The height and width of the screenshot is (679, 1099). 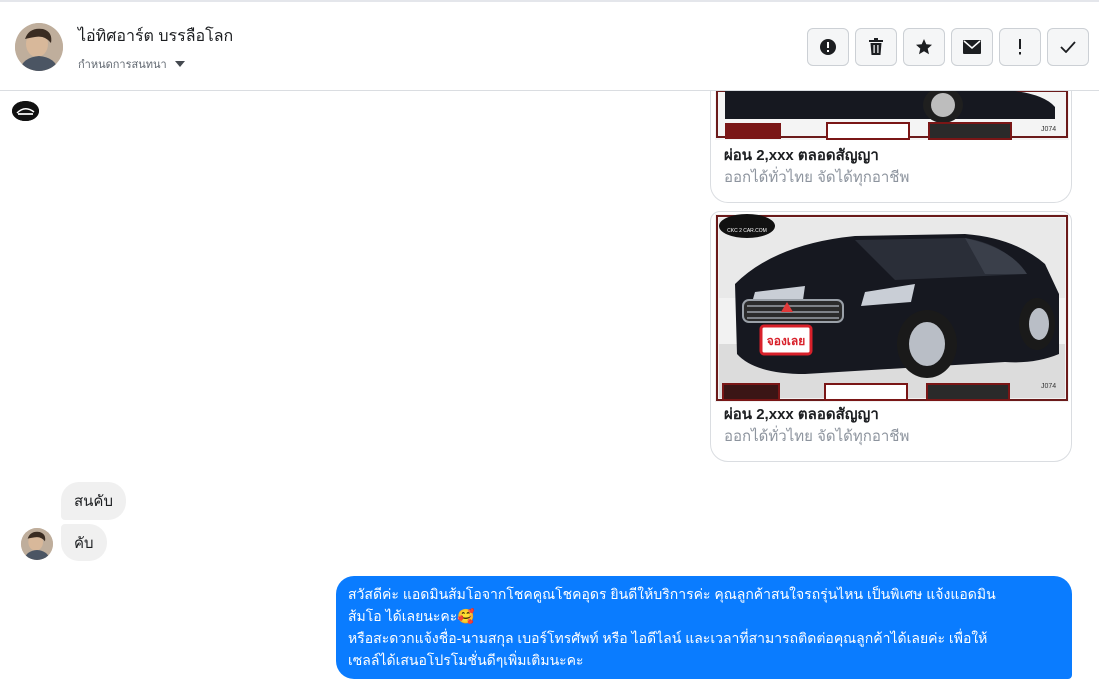 What do you see at coordinates (156, 36) in the screenshot?
I see `contact-name: ไอ่ทิศอาร์ต บรรลือโลก` at bounding box center [156, 36].